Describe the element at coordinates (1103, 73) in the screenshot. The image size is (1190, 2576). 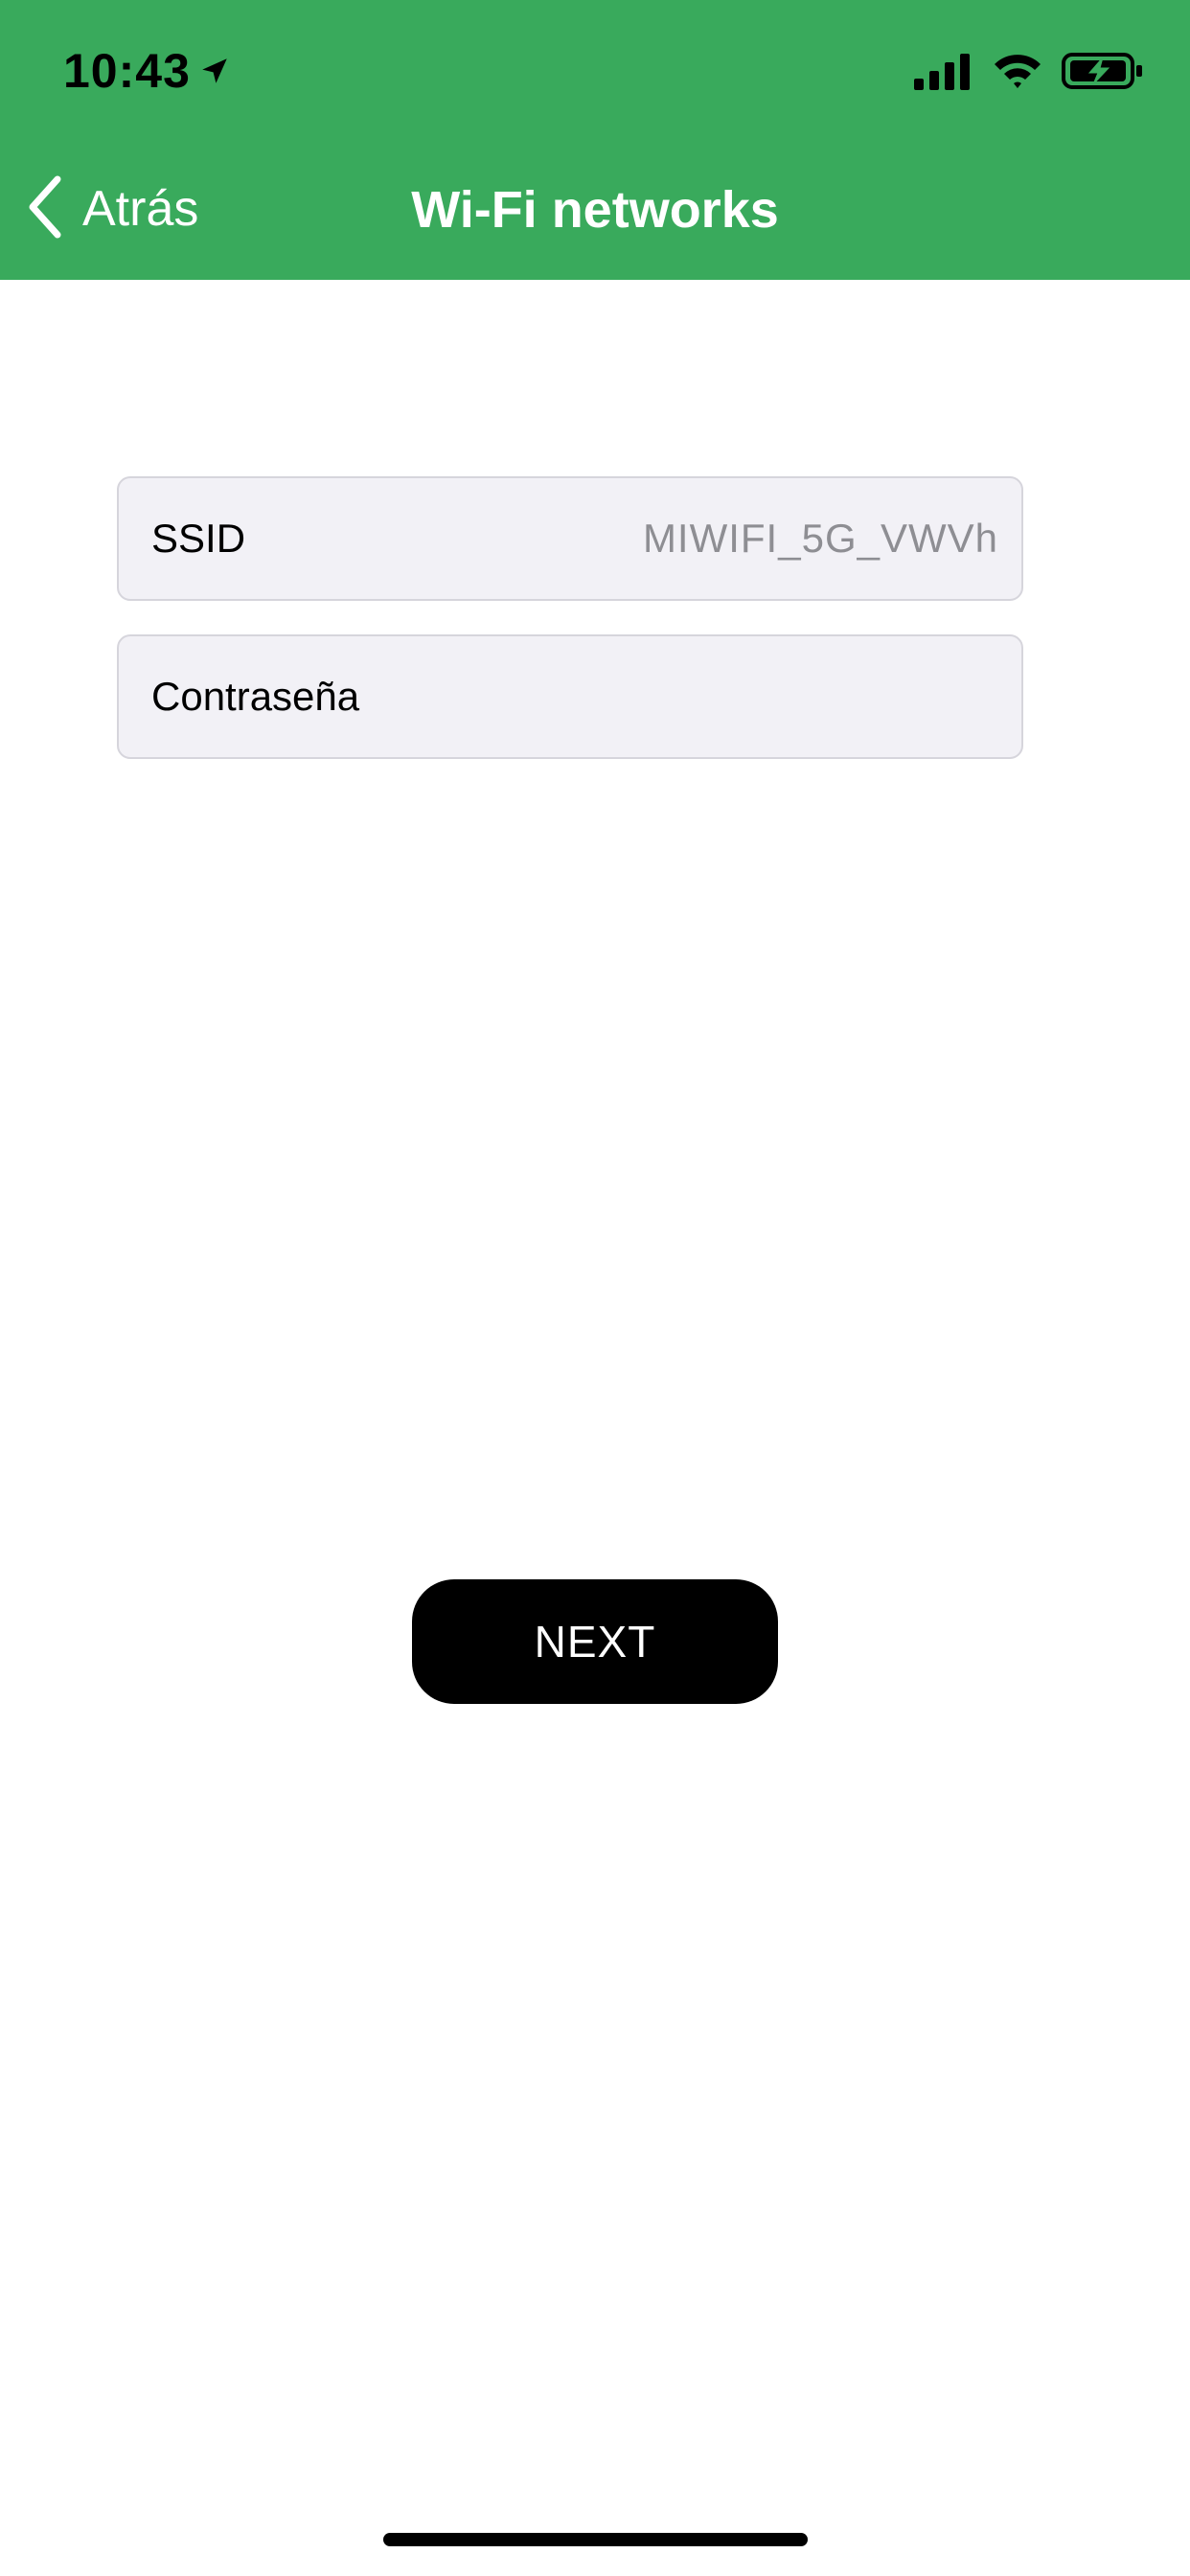
I see `battery-charging-icon` at that location.